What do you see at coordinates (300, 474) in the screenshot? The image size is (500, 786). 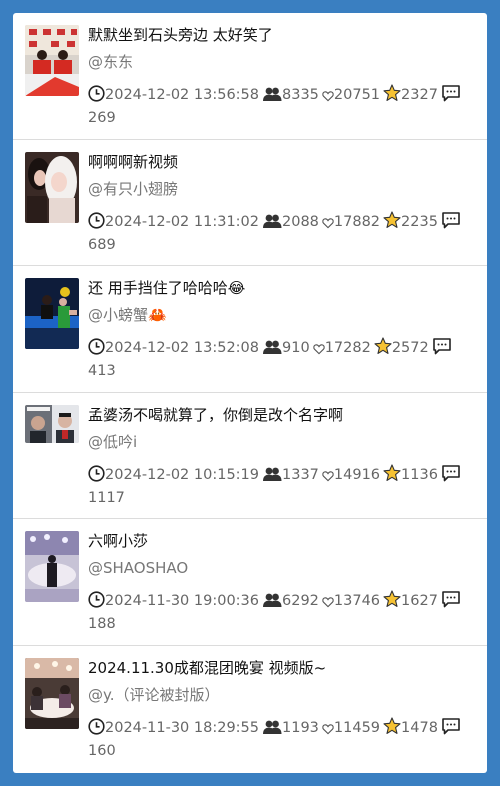 I see `view-count: 1337` at bounding box center [300, 474].